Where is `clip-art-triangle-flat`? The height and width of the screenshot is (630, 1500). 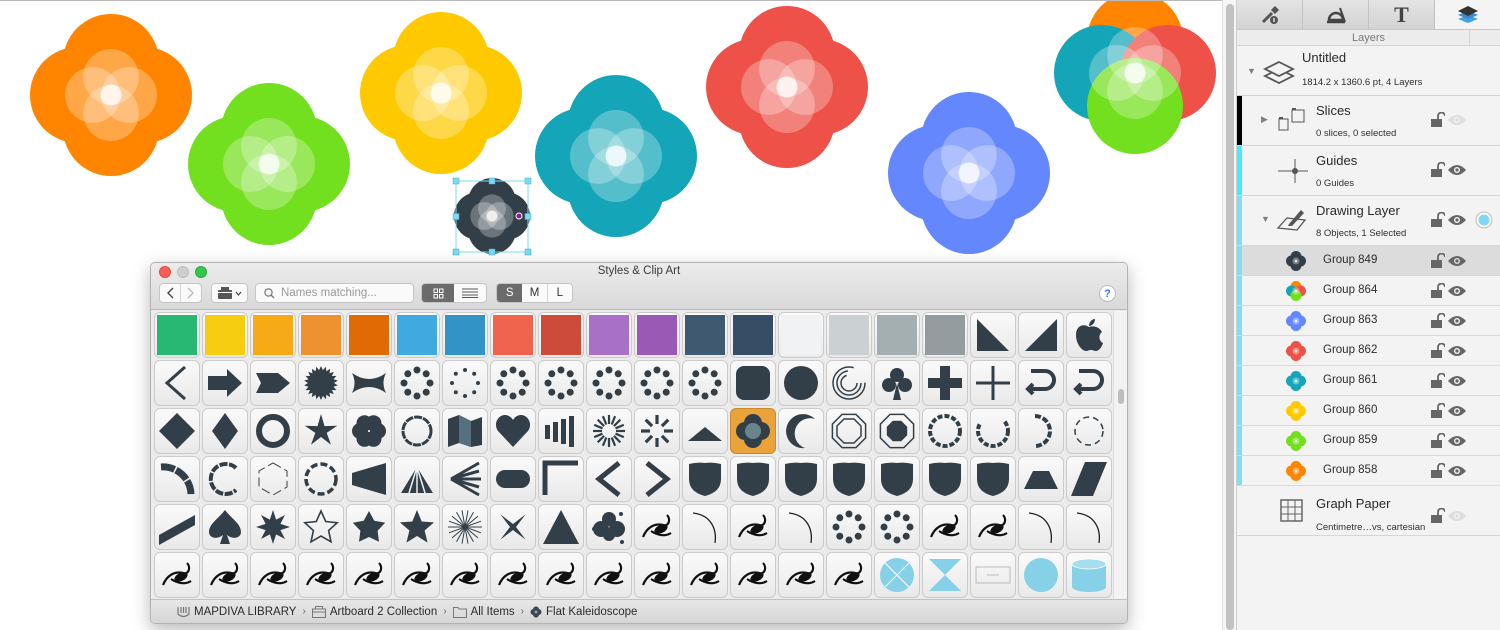
clip-art-triangle-flat is located at coordinates (705, 431).